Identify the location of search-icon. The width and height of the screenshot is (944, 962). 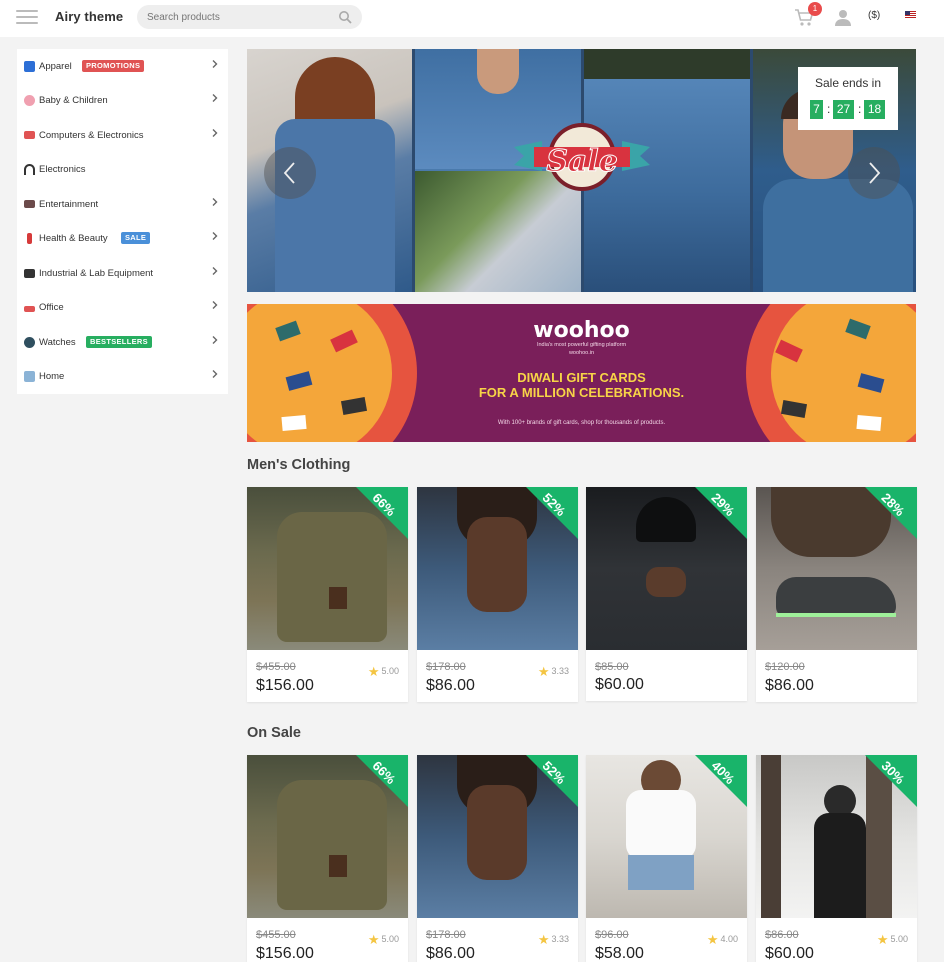
(345, 17).